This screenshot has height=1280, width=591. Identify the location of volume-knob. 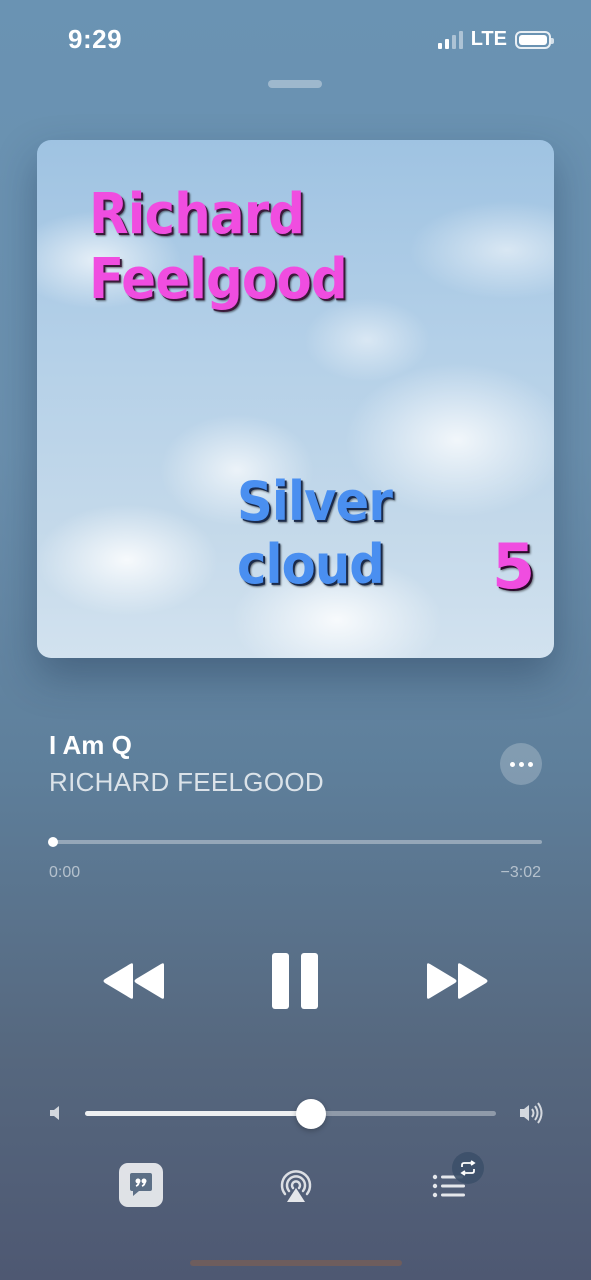
(311, 1114).